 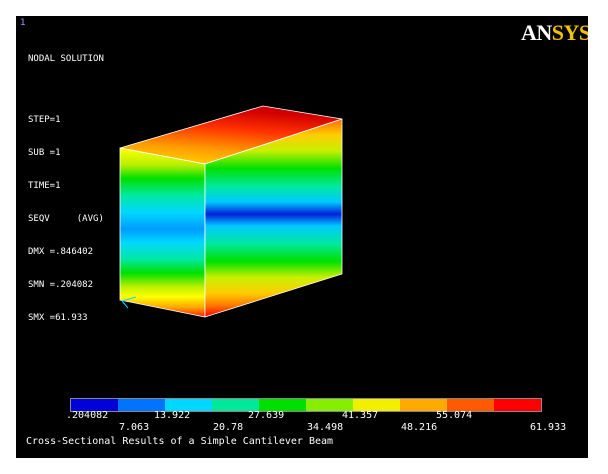 What do you see at coordinates (172, 415) in the screenshot?
I see `legend-label-top: 13.922` at bounding box center [172, 415].